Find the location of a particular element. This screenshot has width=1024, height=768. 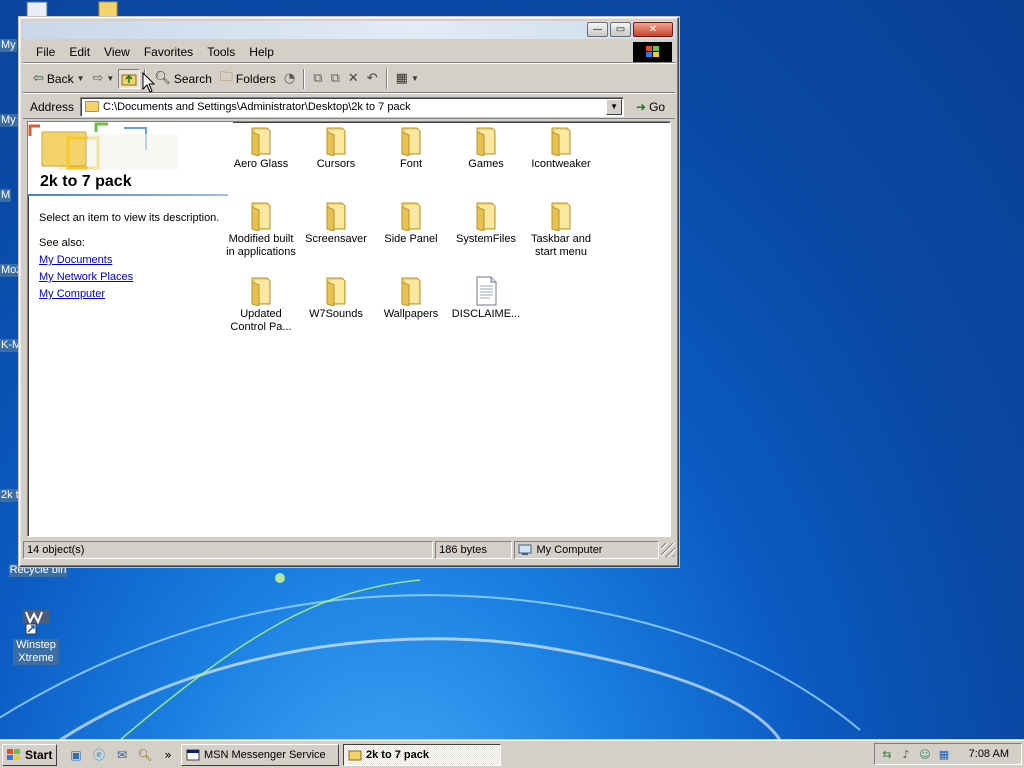

desktop-icon-label: M is located at coordinates (6, 195).